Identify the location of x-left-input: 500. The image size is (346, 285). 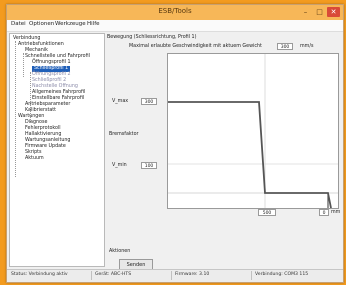
(267, 212).